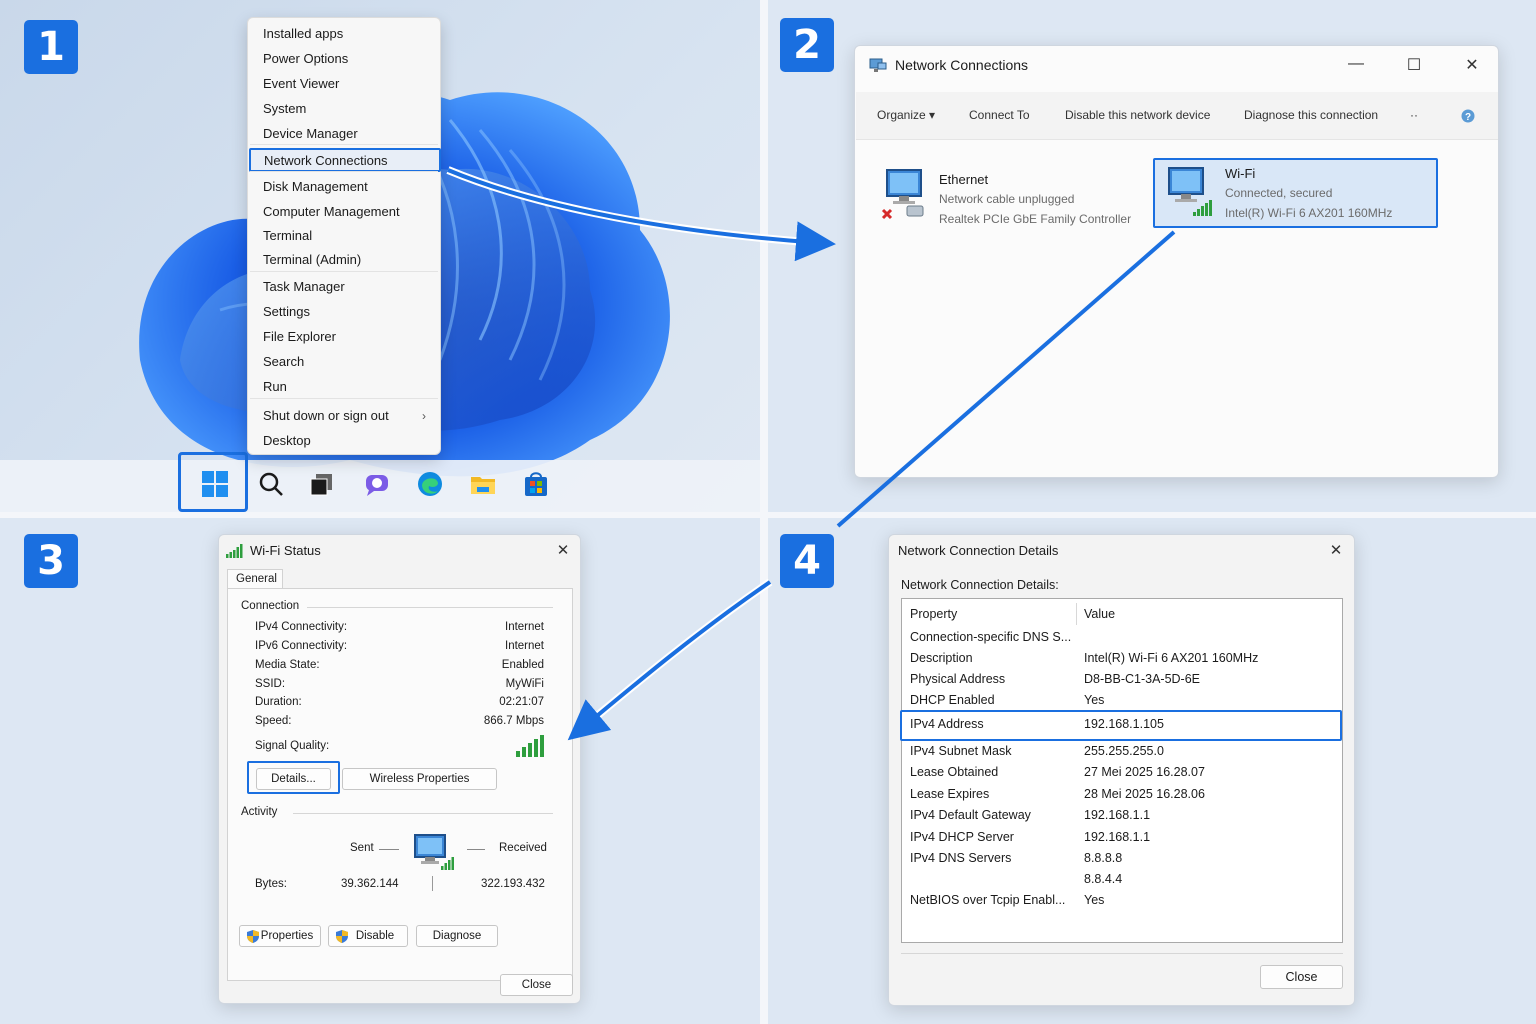 This screenshot has width=1536, height=1024. What do you see at coordinates (1117, 815) in the screenshot?
I see `detail-value: 192.168.1.1` at bounding box center [1117, 815].